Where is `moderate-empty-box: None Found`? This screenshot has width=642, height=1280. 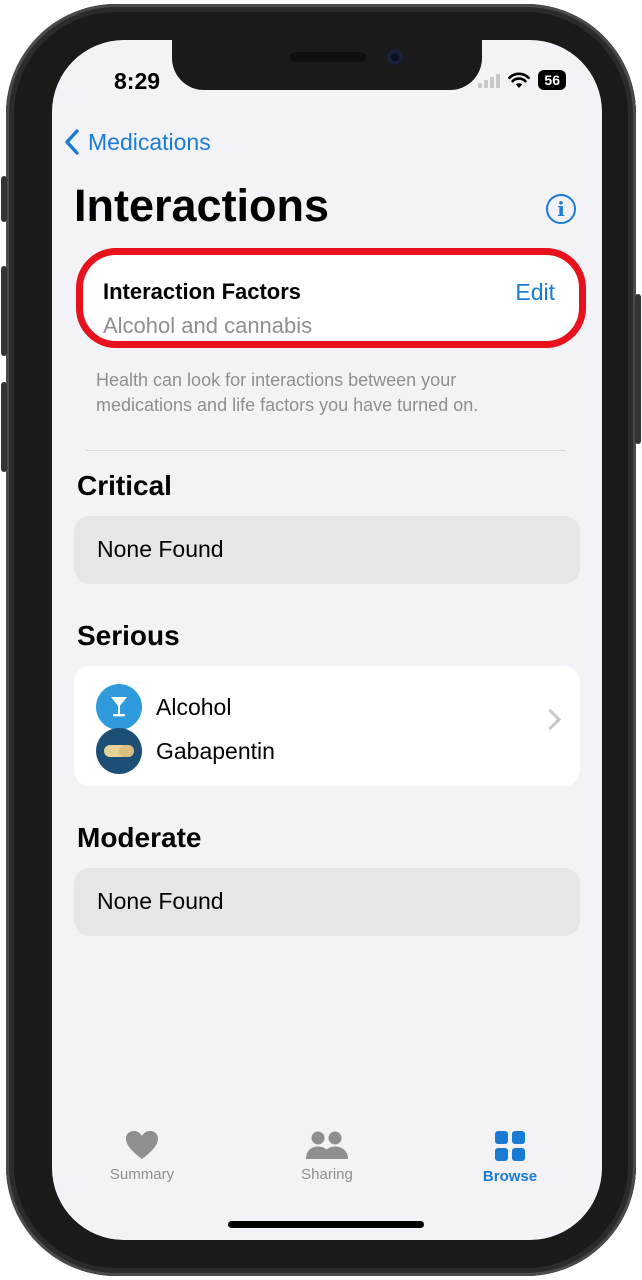 moderate-empty-box: None Found is located at coordinates (327, 902).